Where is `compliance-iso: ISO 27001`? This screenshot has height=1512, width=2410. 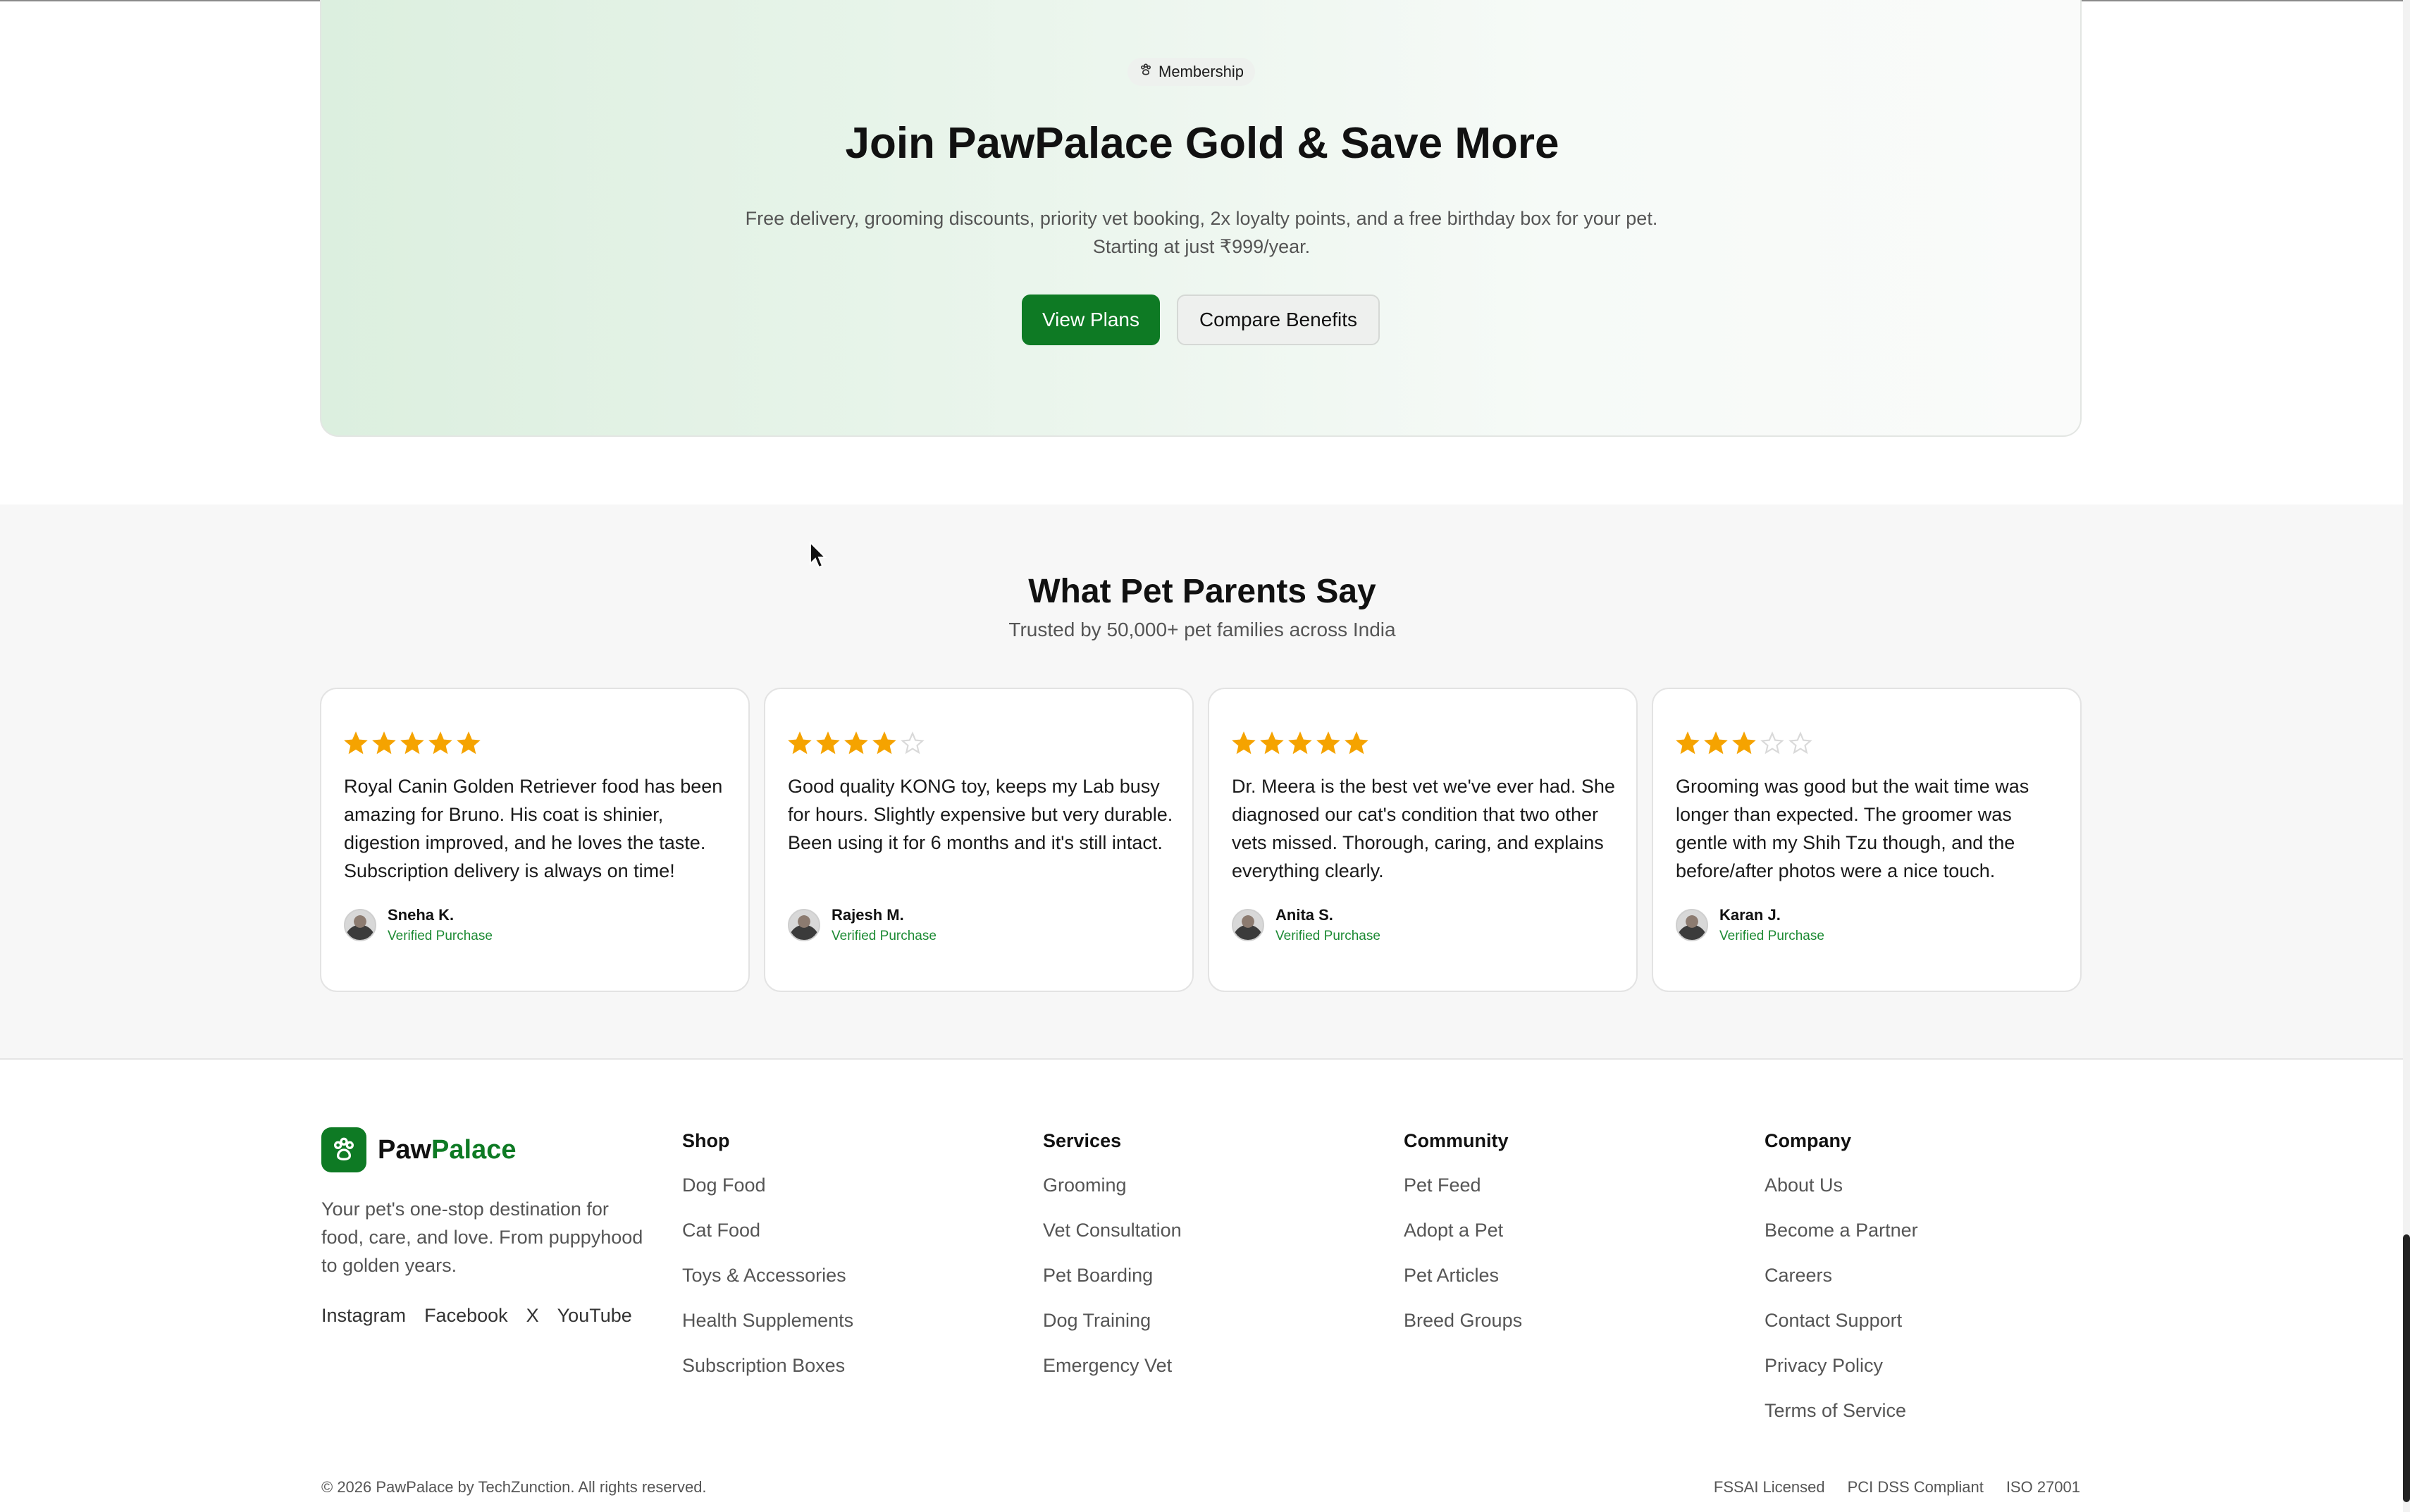 compliance-iso: ISO 27001 is located at coordinates (2043, 1487).